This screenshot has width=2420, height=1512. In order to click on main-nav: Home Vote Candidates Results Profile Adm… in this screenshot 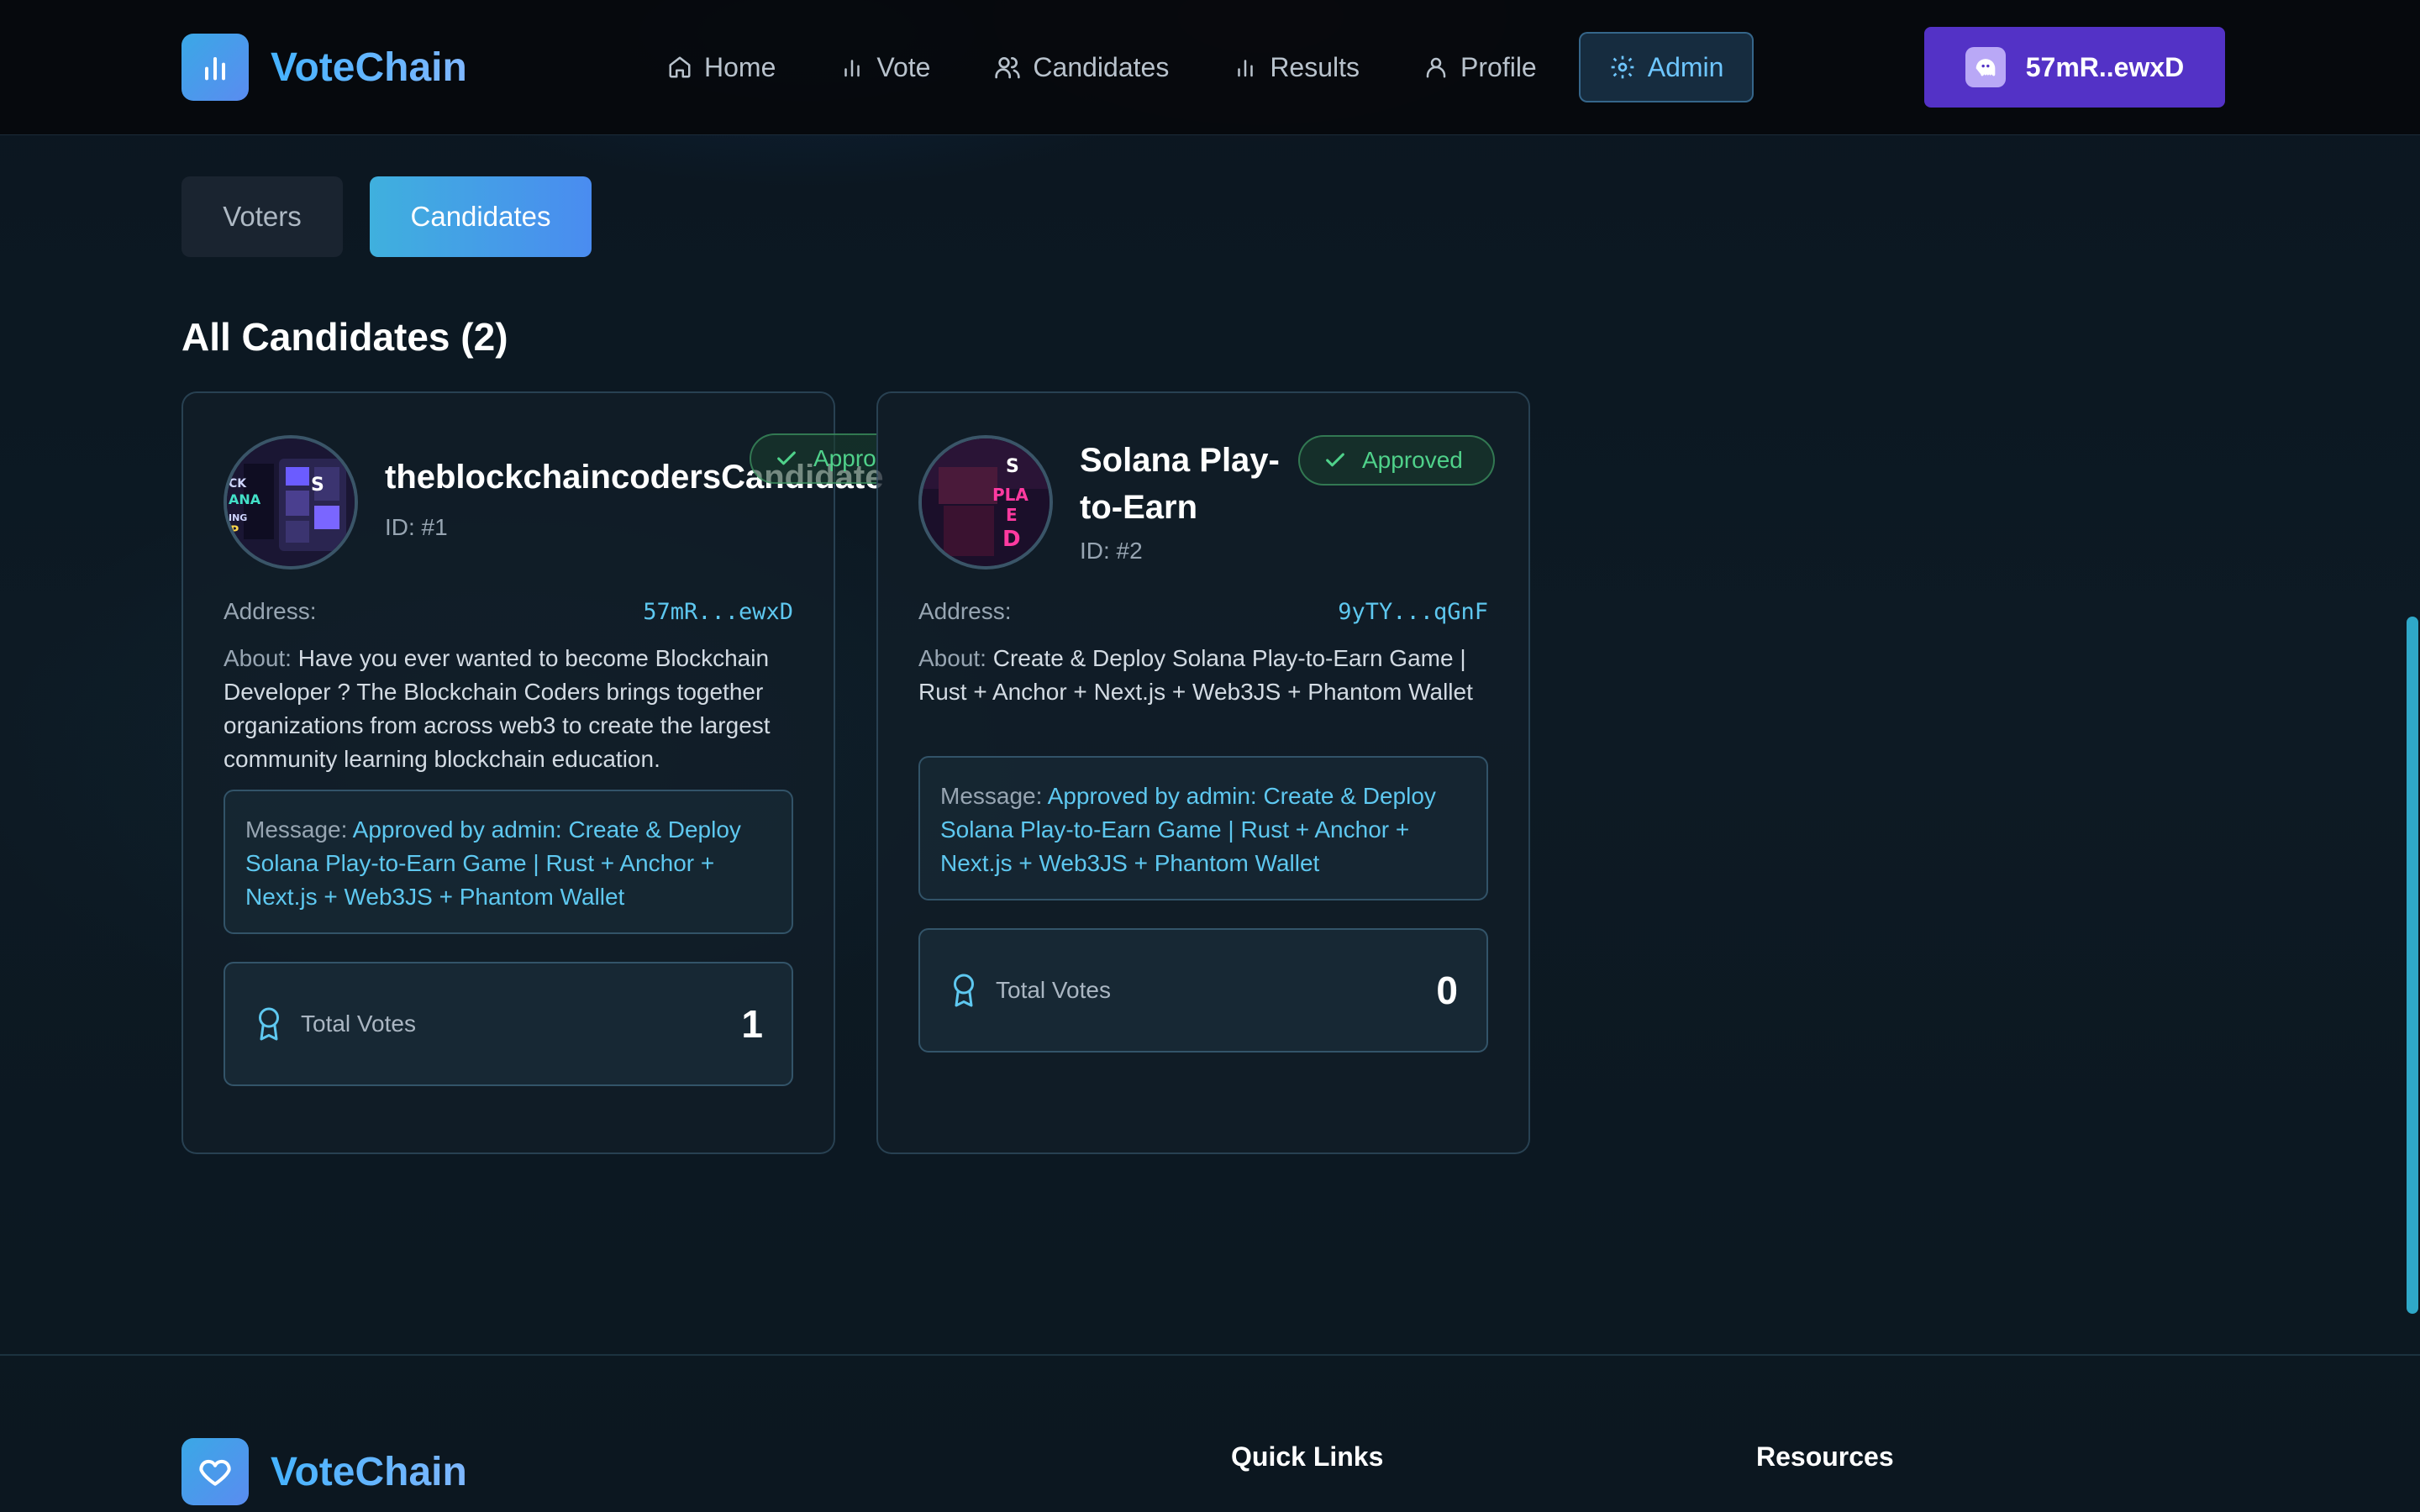, I will do `click(1199, 67)`.